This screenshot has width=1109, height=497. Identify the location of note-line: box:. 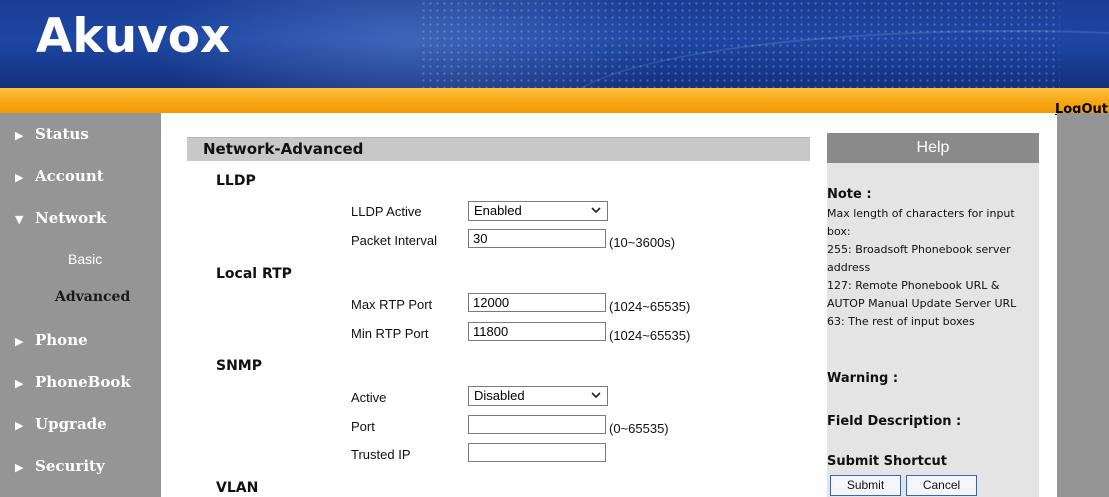
(839, 231).